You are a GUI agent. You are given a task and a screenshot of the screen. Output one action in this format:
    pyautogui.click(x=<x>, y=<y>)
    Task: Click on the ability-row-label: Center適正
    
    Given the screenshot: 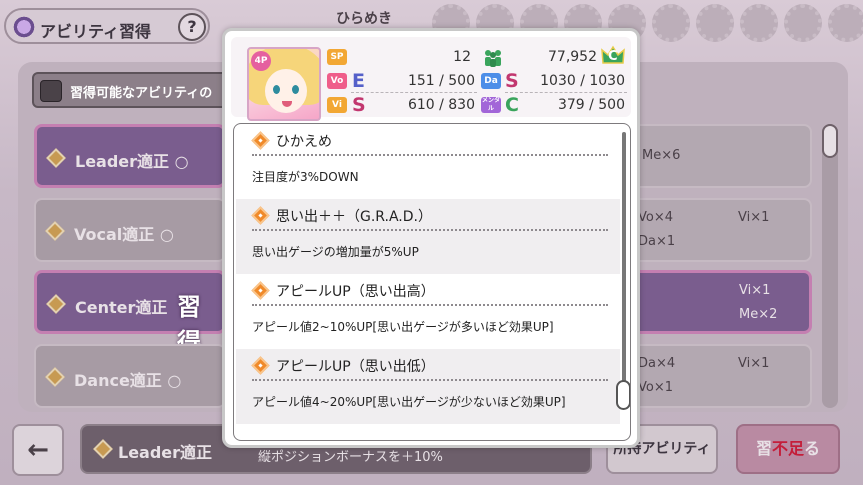 What is the action you would take?
    pyautogui.click(x=121, y=307)
    